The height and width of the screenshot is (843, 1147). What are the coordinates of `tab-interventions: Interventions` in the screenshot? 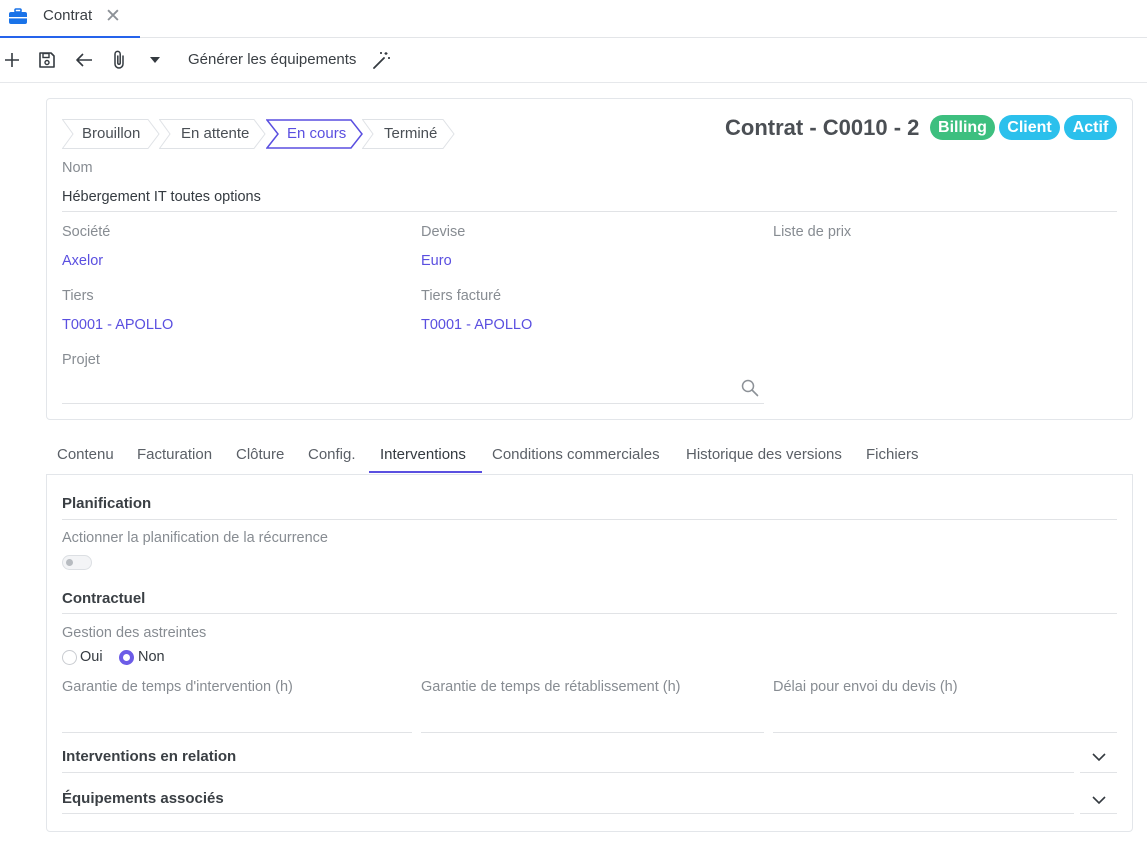 It's located at (423, 454).